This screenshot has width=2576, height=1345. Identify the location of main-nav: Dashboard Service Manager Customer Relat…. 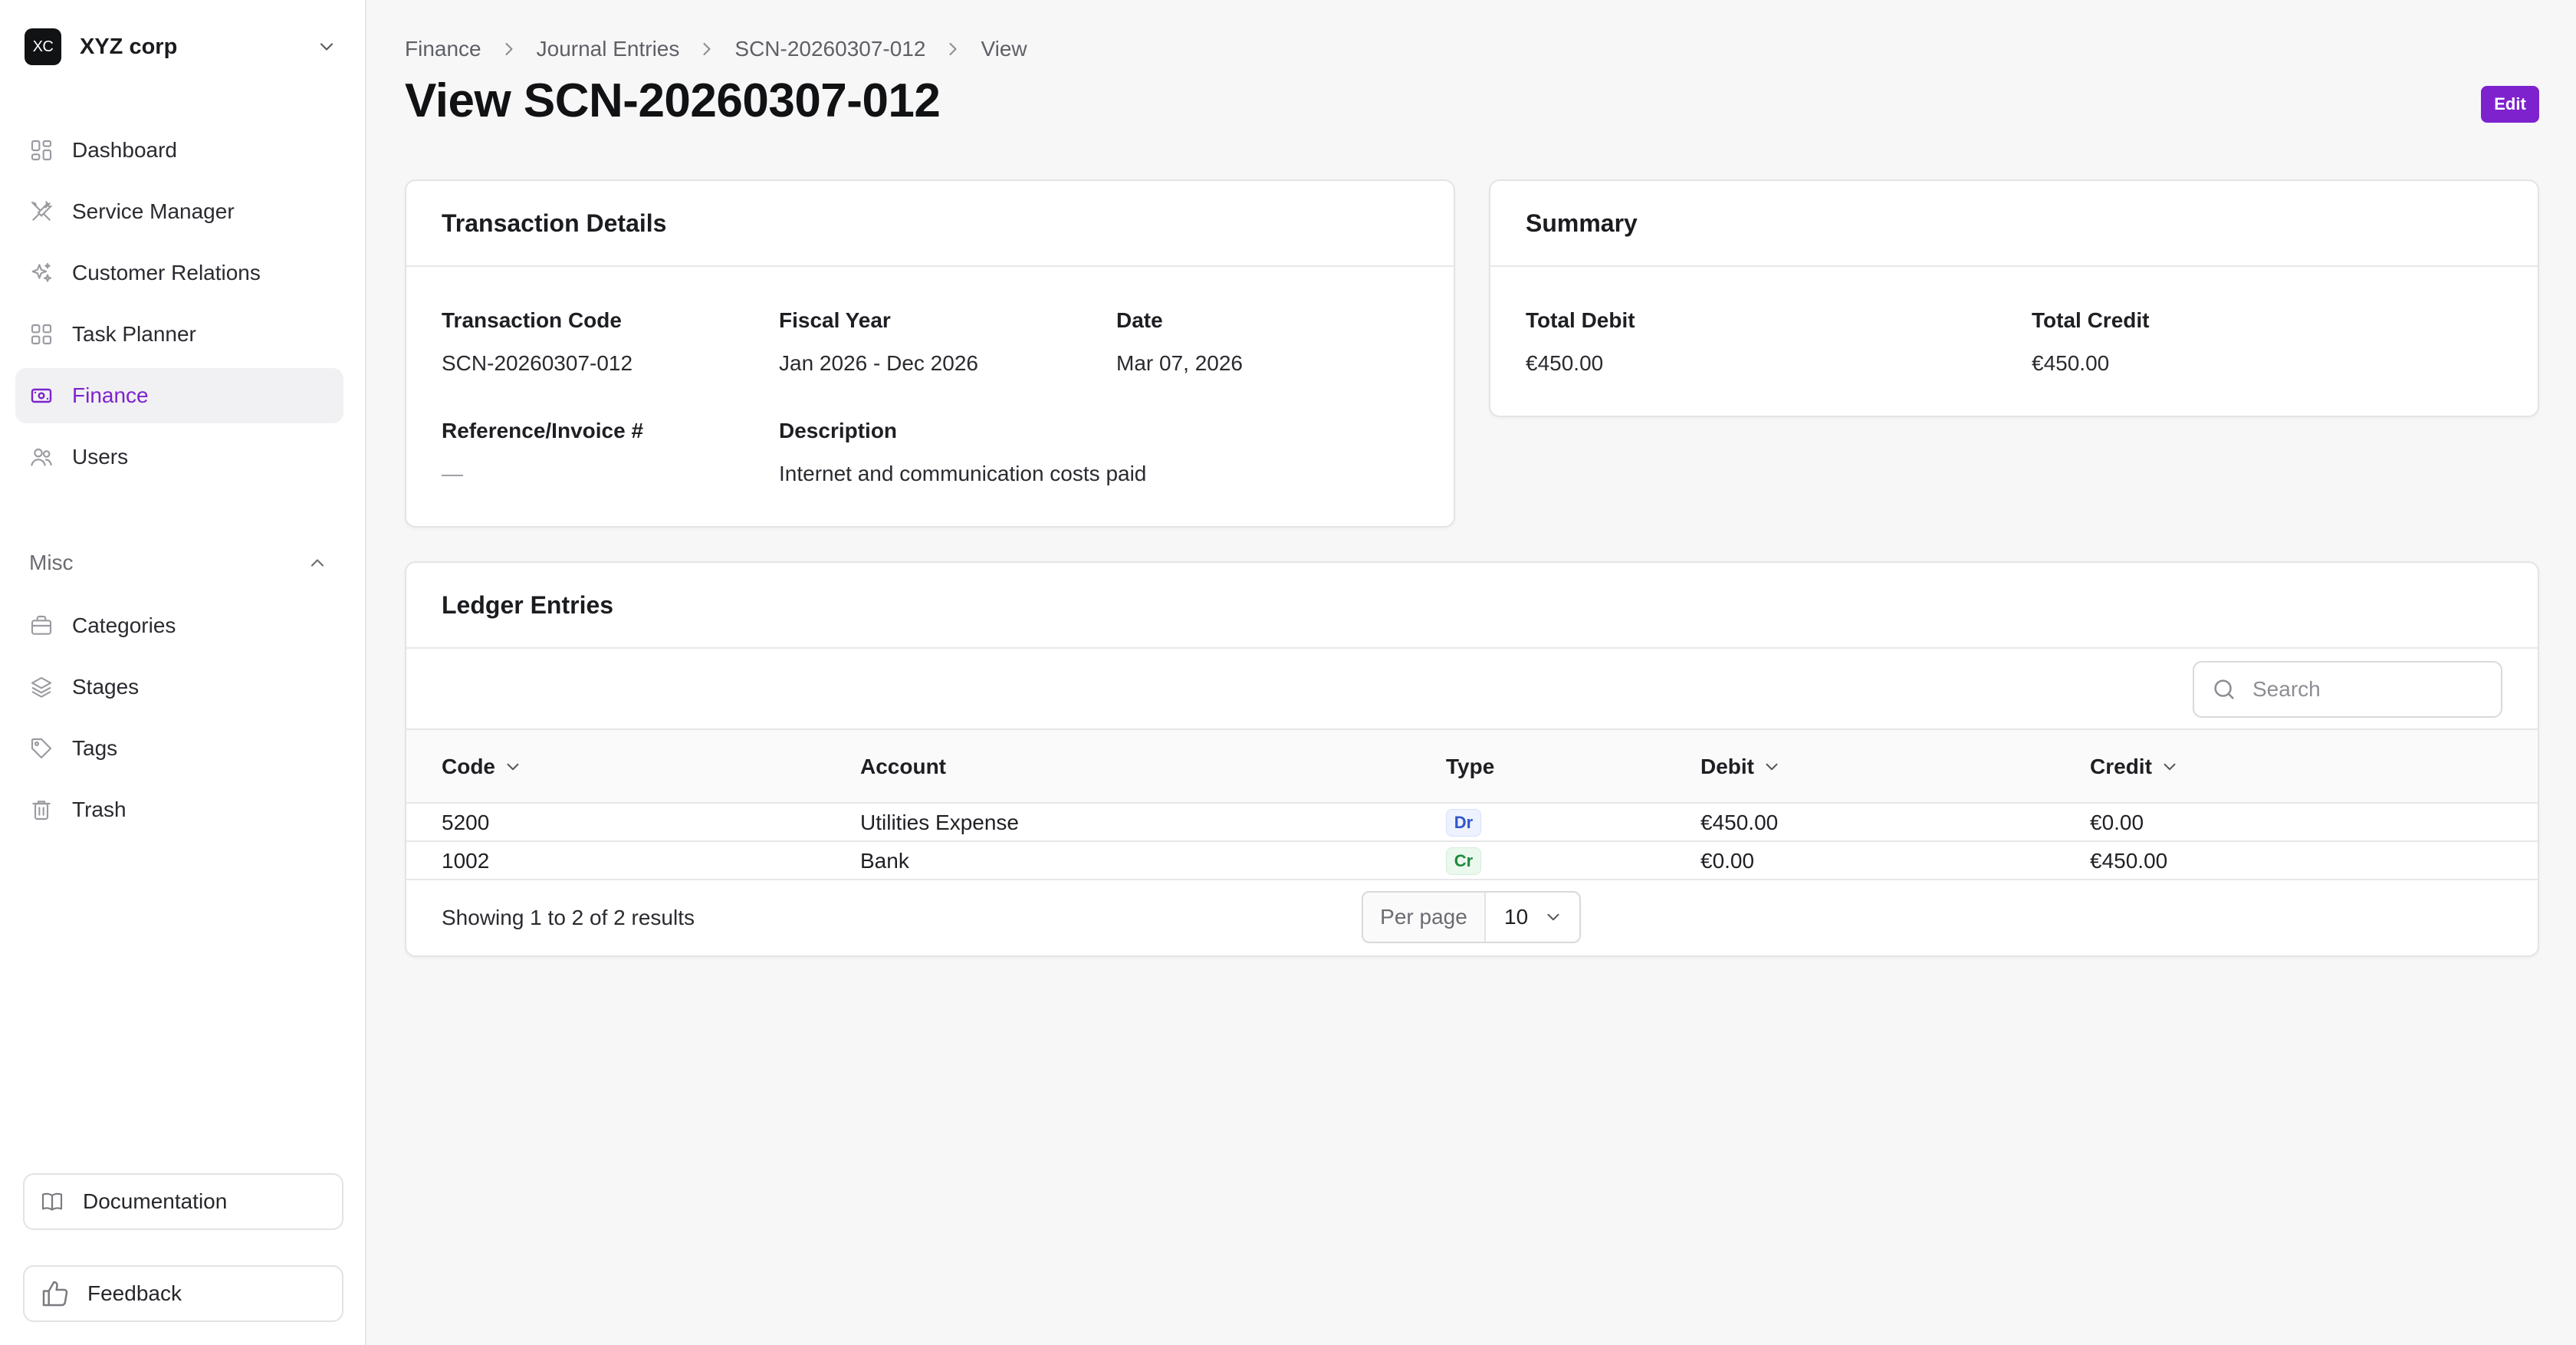
(179, 307).